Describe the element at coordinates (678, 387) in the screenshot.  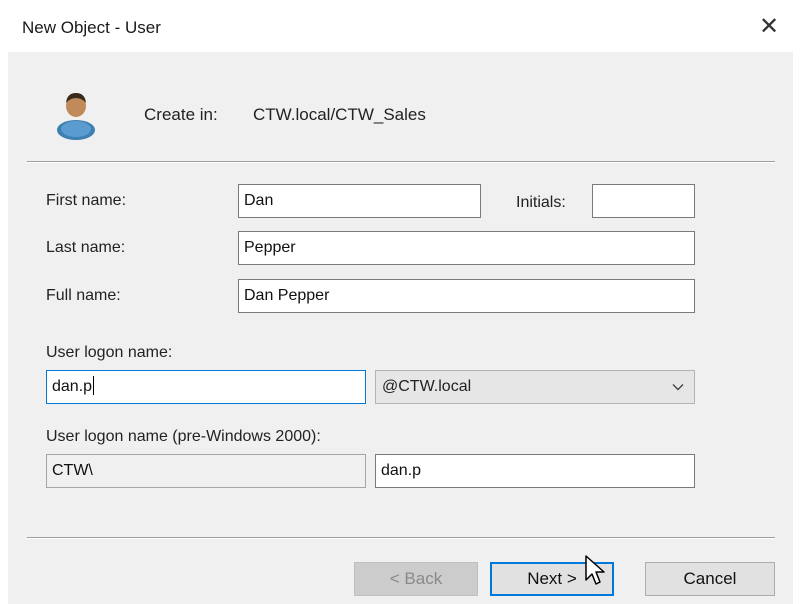
I see `chevron-down-icon` at that location.